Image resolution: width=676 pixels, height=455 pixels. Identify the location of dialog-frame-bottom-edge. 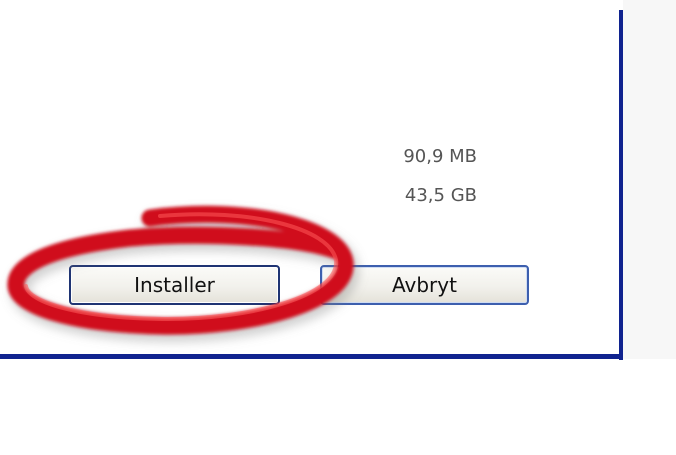
(311, 356).